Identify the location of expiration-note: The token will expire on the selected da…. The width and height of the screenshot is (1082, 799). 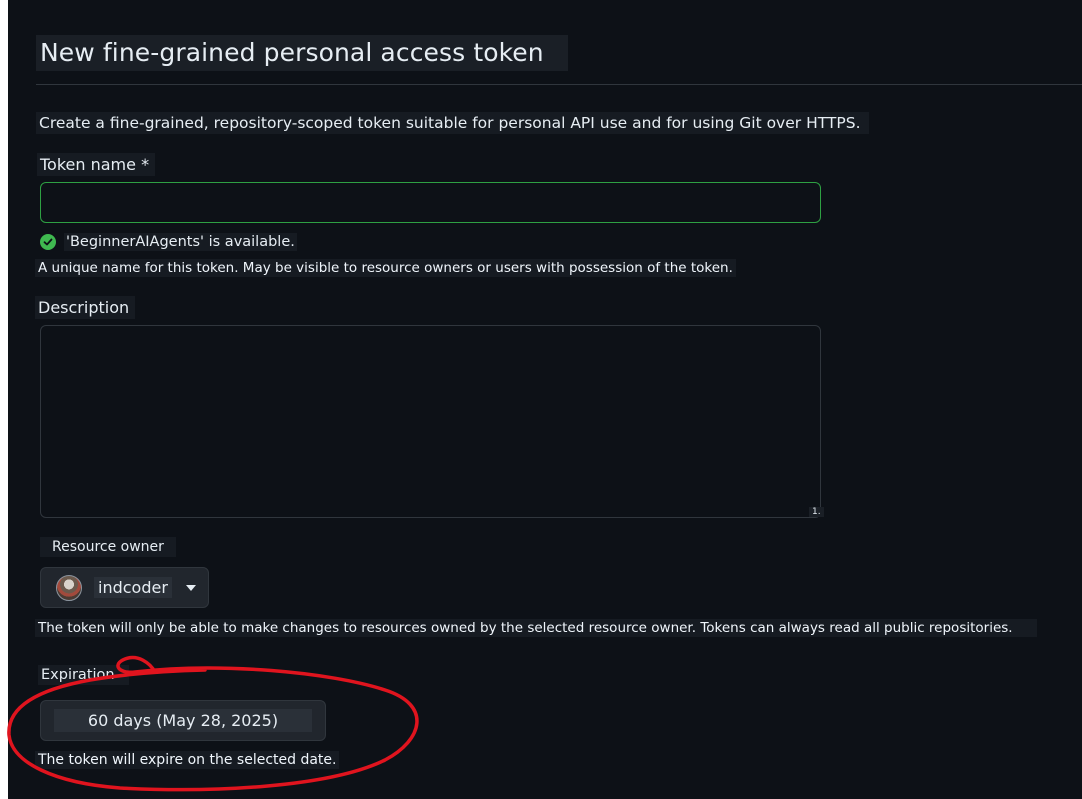
(187, 760).